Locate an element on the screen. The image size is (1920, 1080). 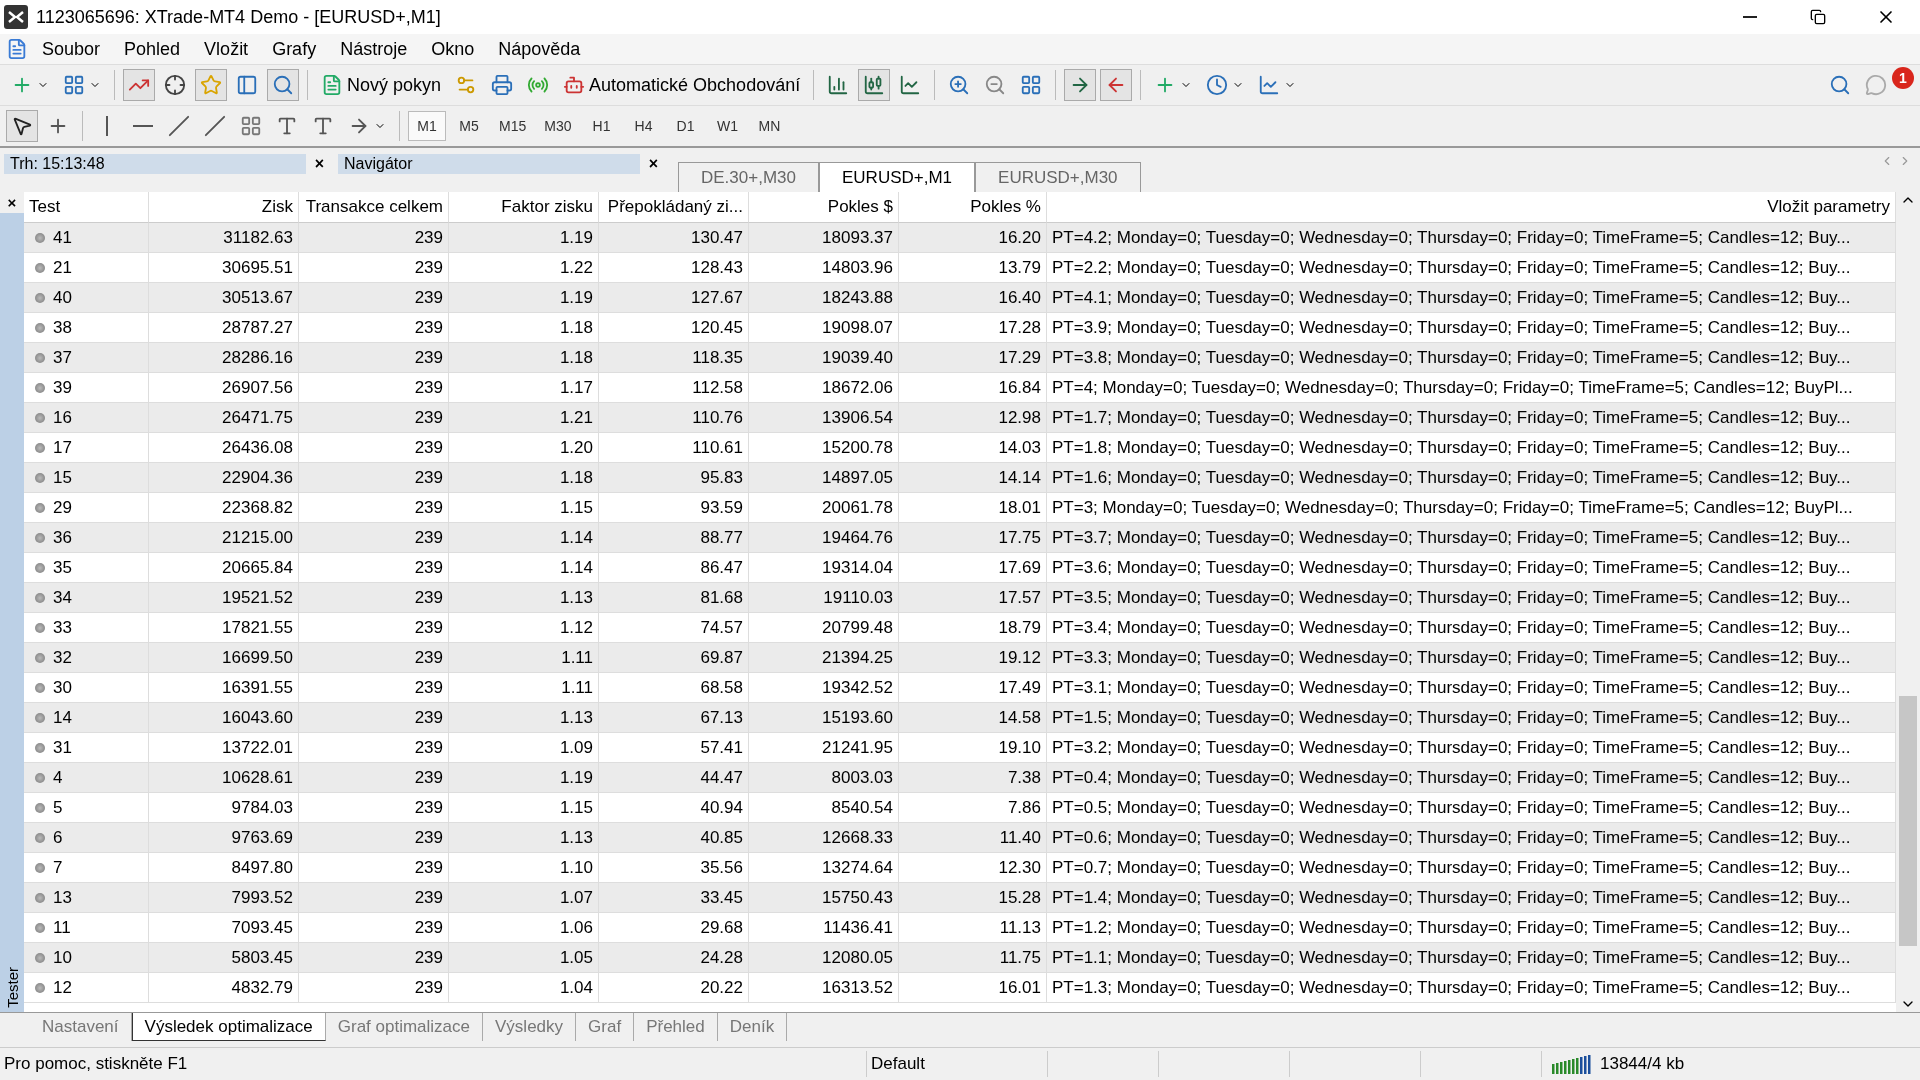
timeframe-button: M15 is located at coordinates (513, 126).